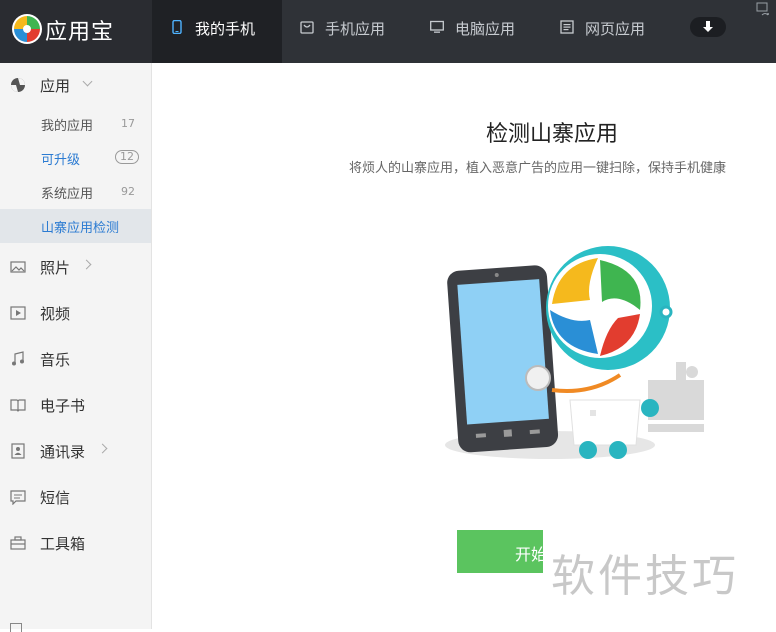 The height and width of the screenshot is (632, 776). What do you see at coordinates (18, 543) in the screenshot?
I see `toolbox-icon` at bounding box center [18, 543].